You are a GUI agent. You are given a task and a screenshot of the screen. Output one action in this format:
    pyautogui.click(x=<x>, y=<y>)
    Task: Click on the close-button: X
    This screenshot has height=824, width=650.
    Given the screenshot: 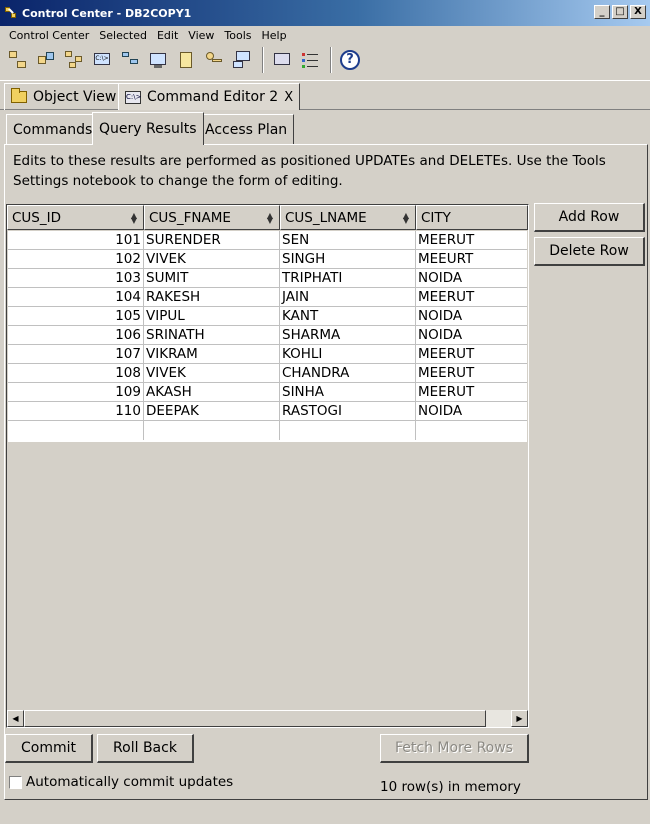 What is the action you would take?
    pyautogui.click(x=638, y=12)
    